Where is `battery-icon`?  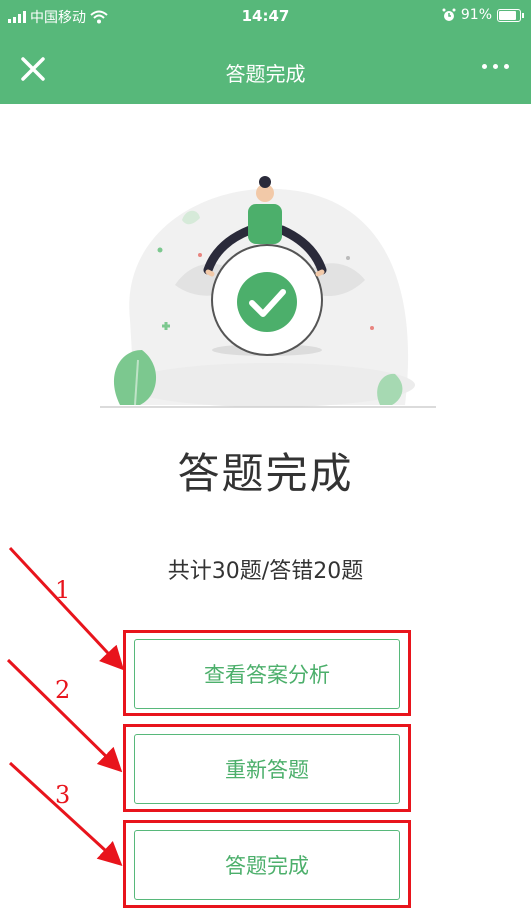
battery-icon is located at coordinates (510, 15).